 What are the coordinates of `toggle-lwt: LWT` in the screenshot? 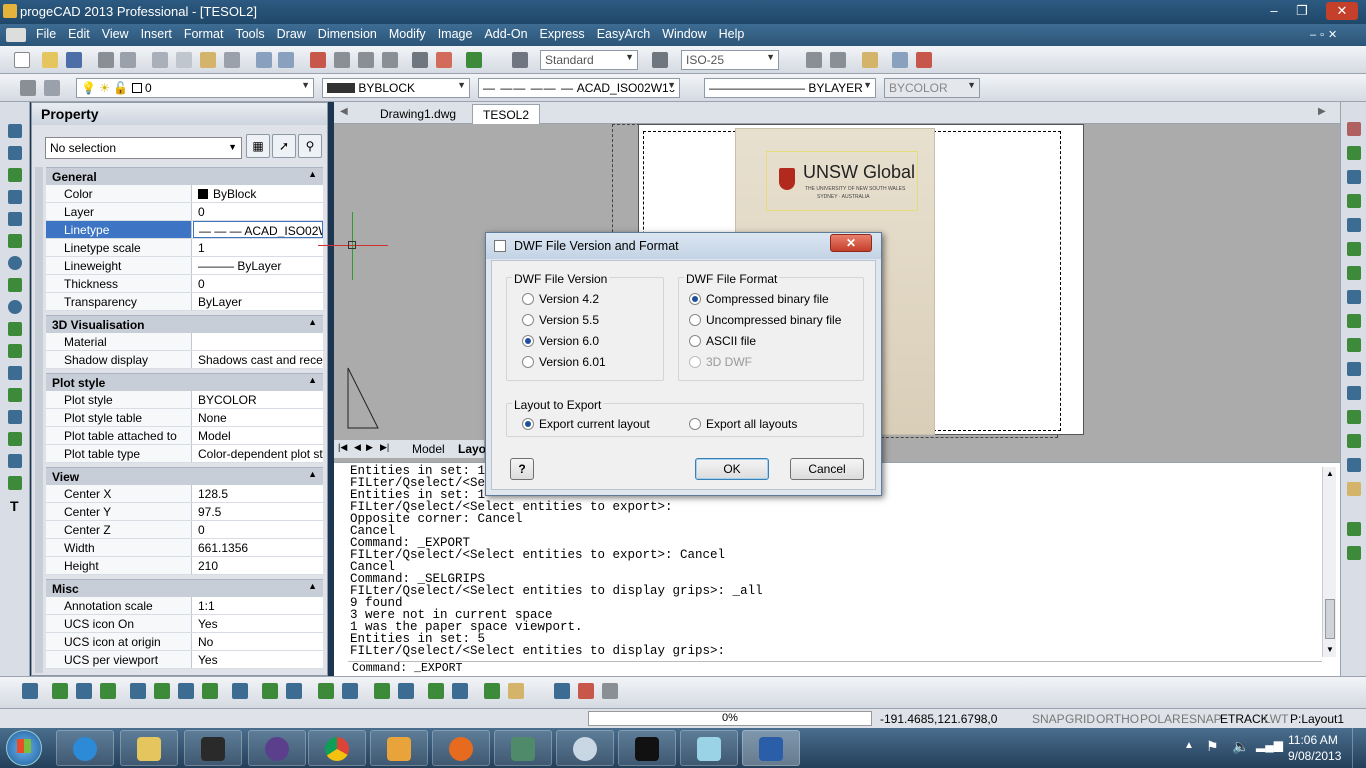 It's located at (1276, 719).